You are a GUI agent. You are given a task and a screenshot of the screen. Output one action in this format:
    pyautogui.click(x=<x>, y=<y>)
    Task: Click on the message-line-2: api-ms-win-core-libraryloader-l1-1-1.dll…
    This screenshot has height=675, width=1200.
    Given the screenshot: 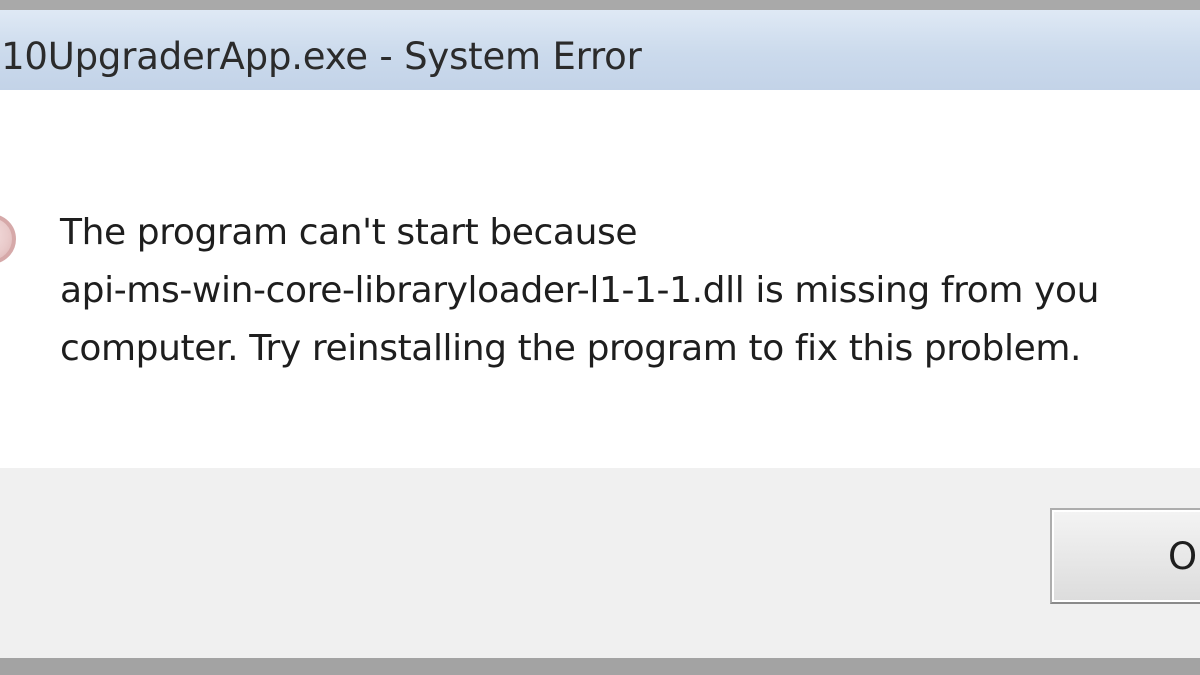 What is the action you would take?
    pyautogui.click(x=580, y=290)
    